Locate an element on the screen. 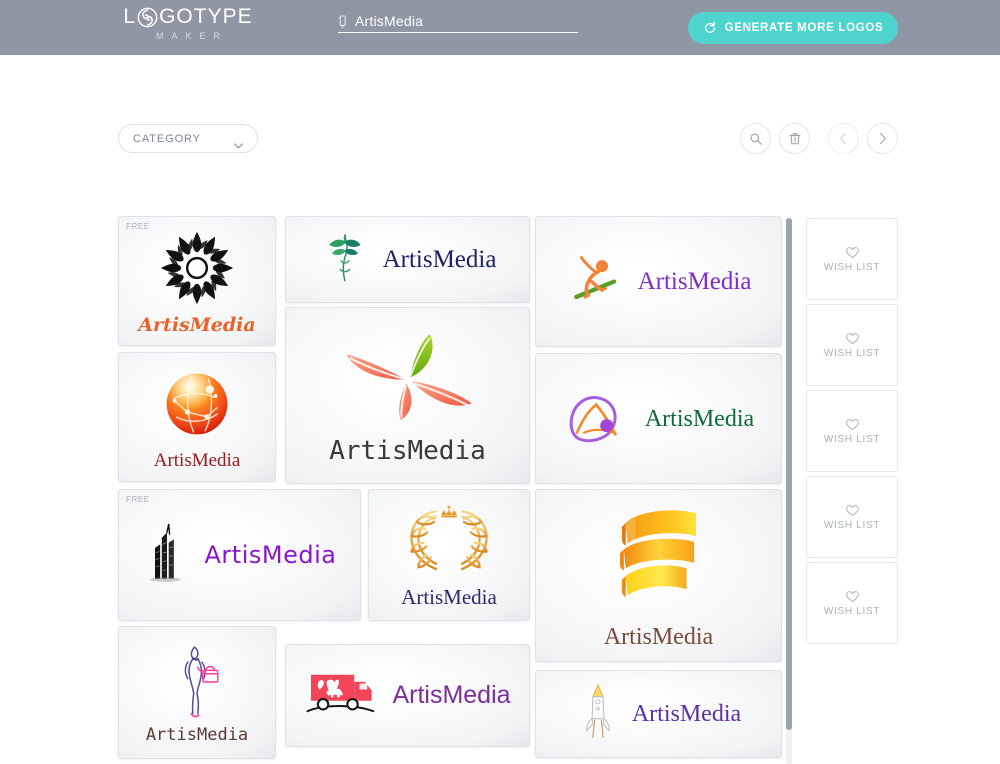 The image size is (1000, 764). search-icon is located at coordinates (756, 139).